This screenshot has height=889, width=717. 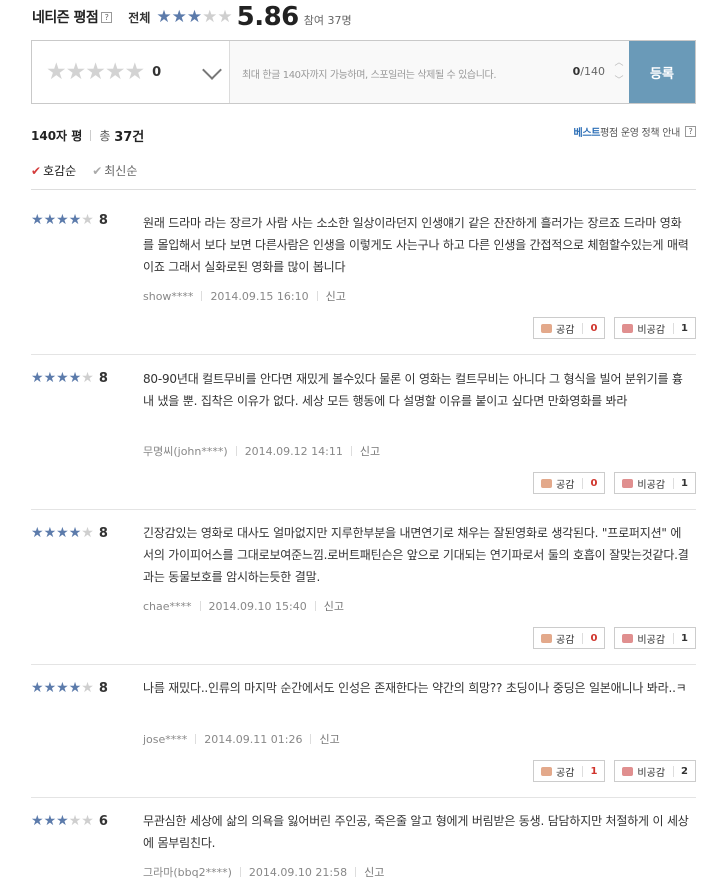 I want to click on sort-options: ✔ 호감순 ✔ 최신순, so click(x=84, y=170).